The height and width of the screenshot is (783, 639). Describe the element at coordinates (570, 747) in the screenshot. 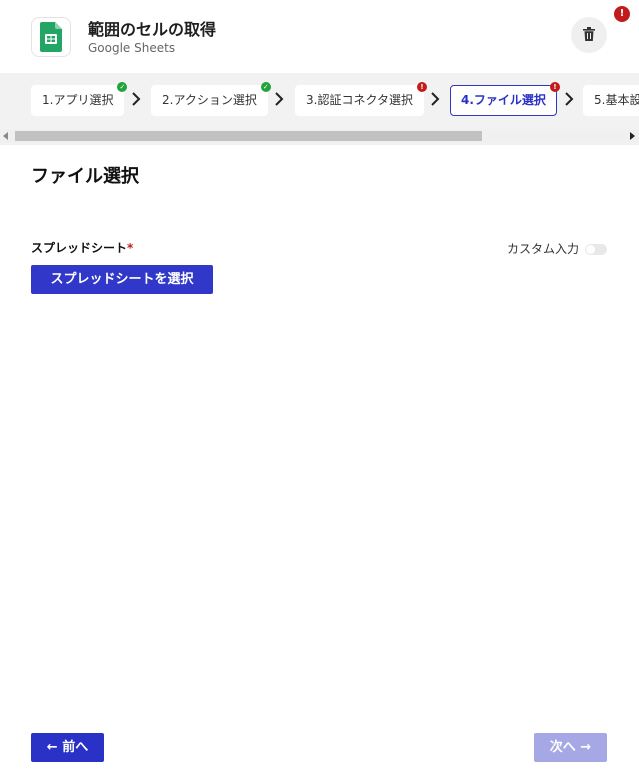

I see `next-button: 次へ →` at that location.